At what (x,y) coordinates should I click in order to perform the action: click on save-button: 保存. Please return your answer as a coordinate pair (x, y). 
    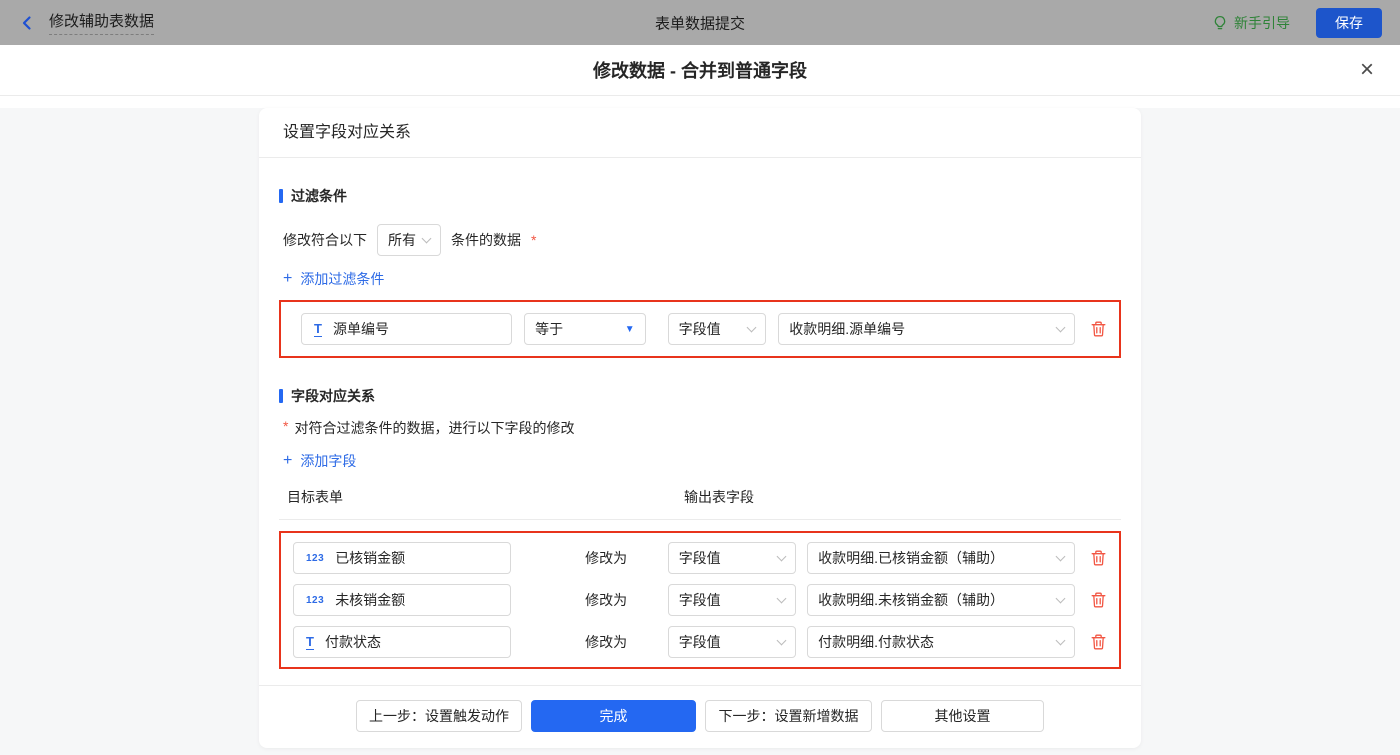
    Looking at the image, I should click on (1349, 22).